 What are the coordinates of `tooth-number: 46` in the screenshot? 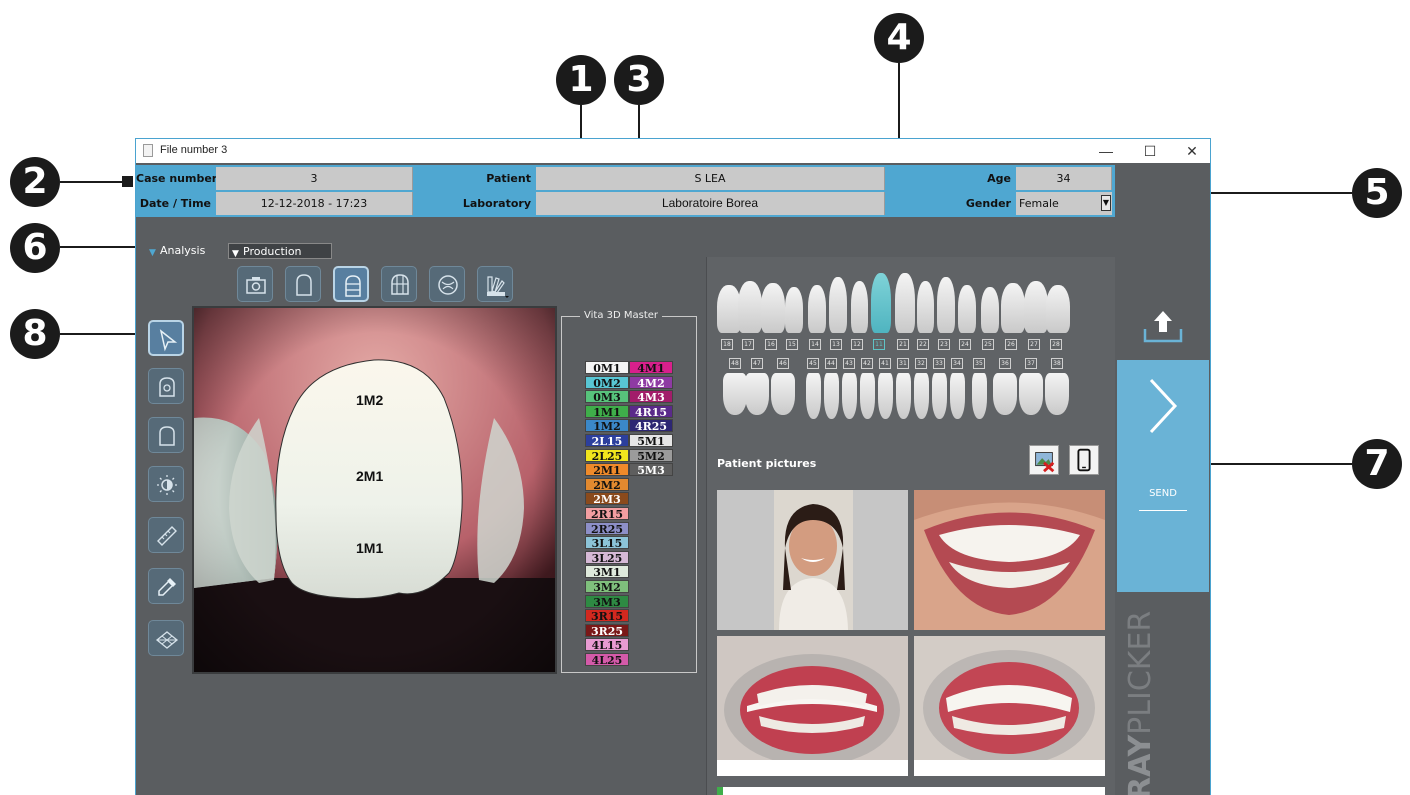 It's located at (783, 363).